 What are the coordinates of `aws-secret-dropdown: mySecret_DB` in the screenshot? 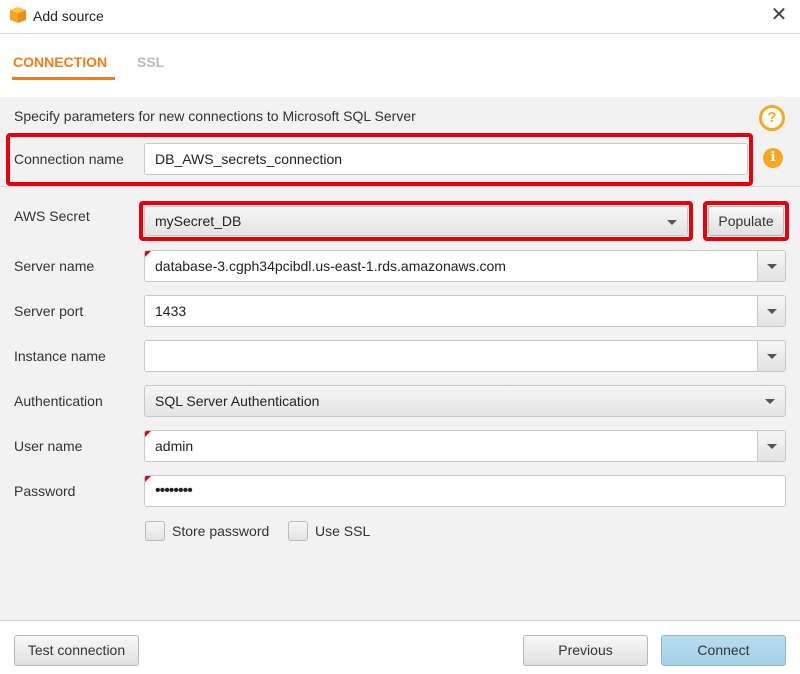 It's located at (416, 221).